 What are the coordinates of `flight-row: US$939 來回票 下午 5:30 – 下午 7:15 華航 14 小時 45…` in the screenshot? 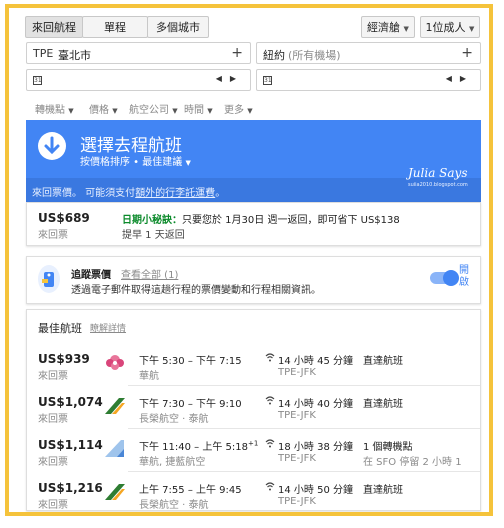 It's located at (254, 363).